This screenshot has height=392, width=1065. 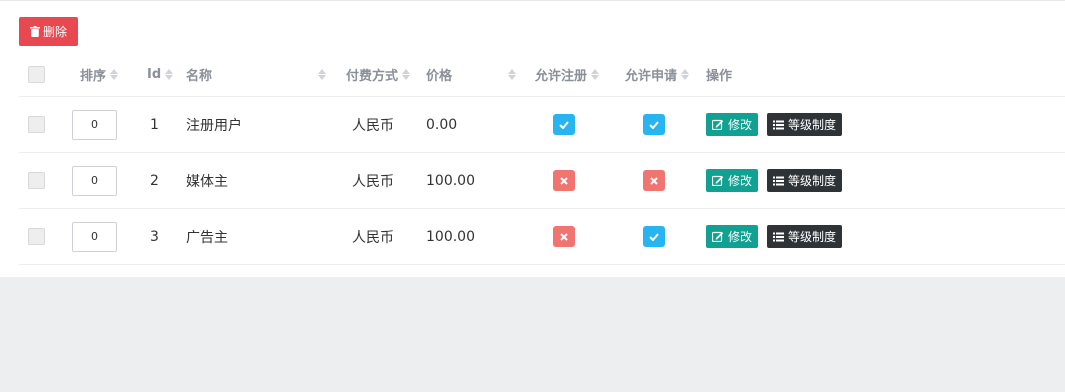 What do you see at coordinates (54, 32) in the screenshot?
I see `delete-button-label: 删除` at bounding box center [54, 32].